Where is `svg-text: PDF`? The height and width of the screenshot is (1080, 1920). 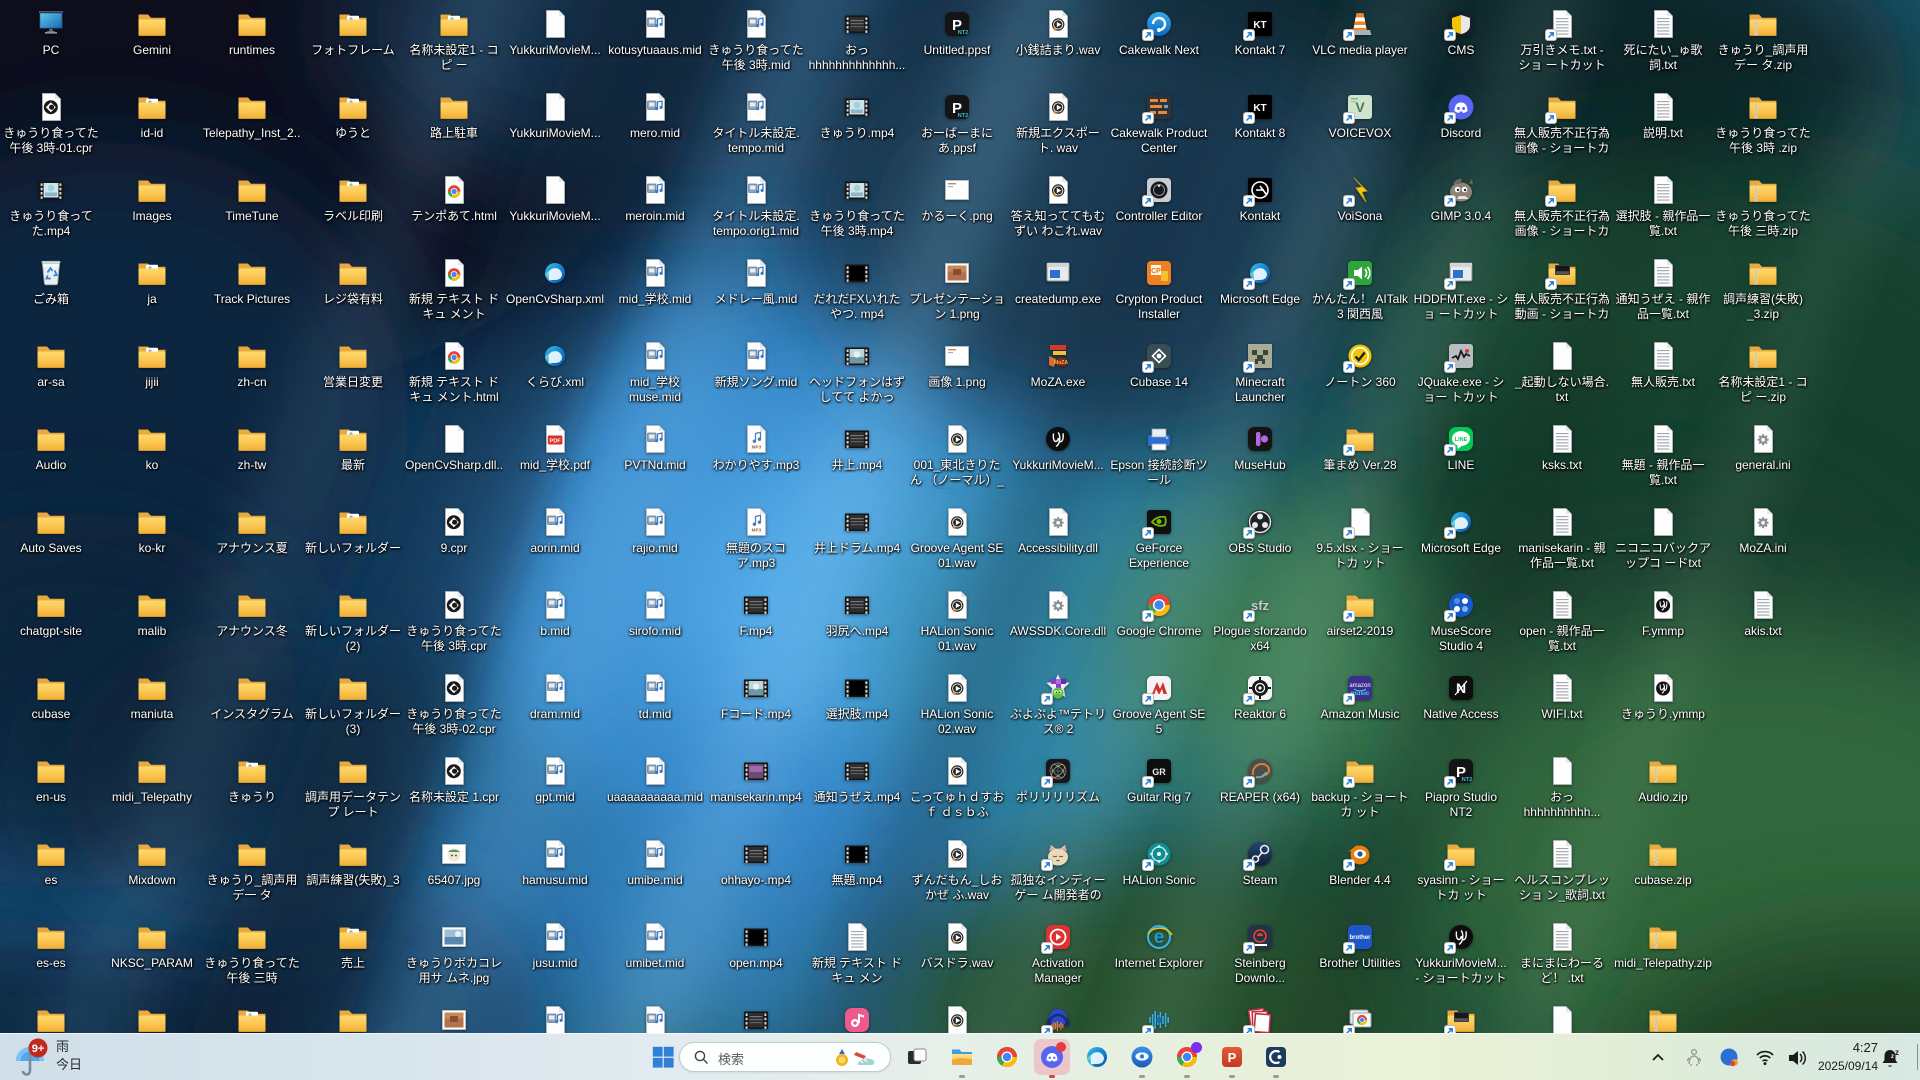 svg-text: PDF is located at coordinates (556, 441).